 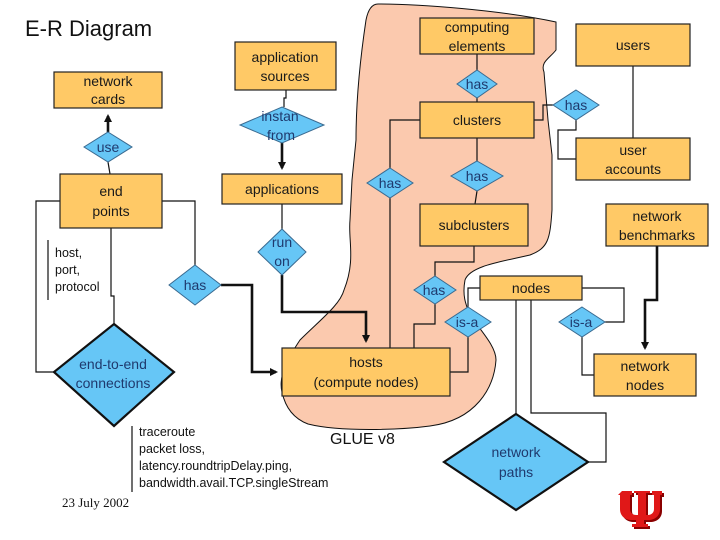 I want to click on entity-clusters: clusters, so click(x=477, y=120).